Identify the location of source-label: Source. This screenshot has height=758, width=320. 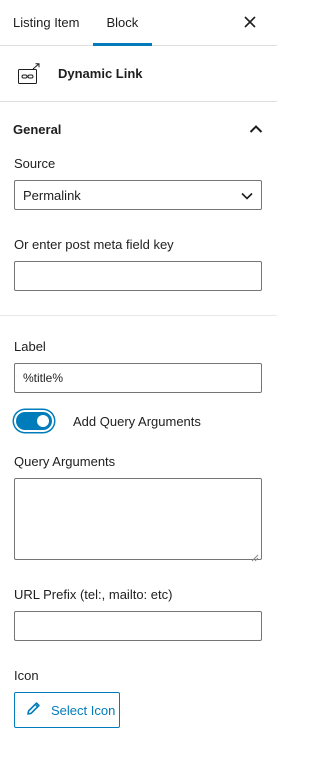
(35, 163).